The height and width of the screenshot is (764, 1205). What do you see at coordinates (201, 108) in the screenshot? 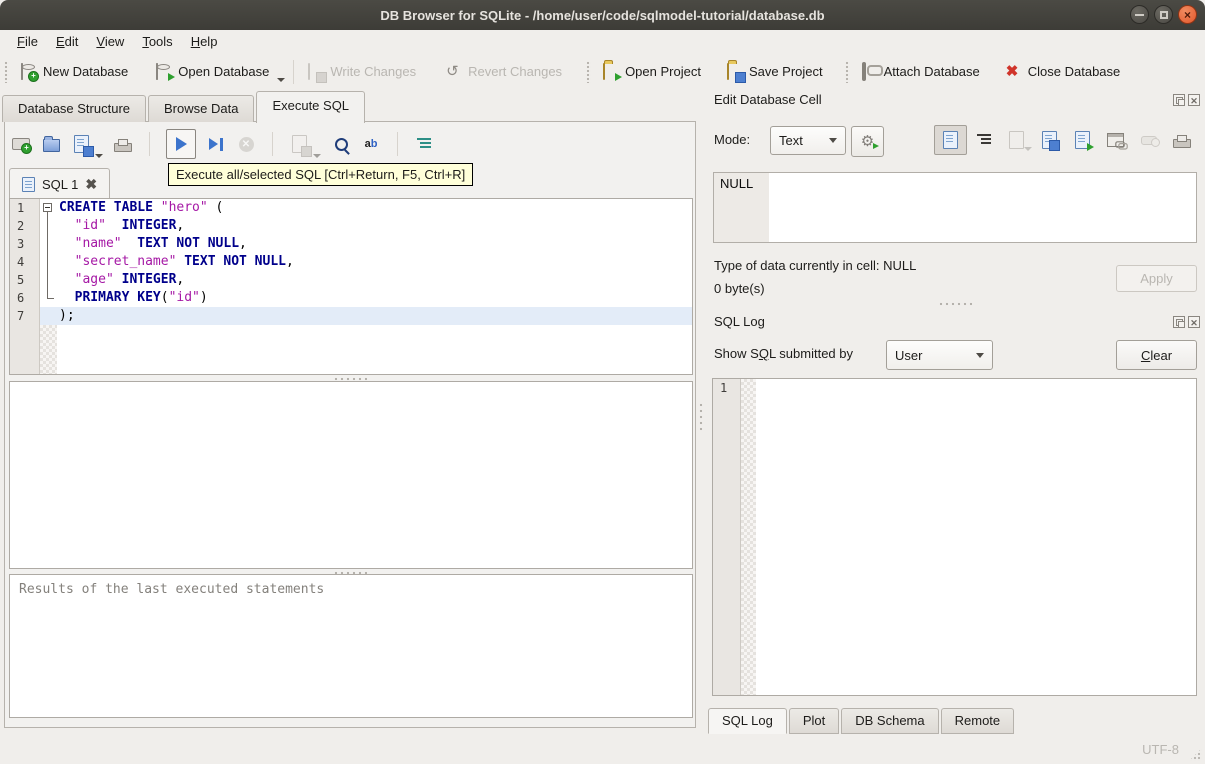
I see `tab-browse-data: Browse Data` at bounding box center [201, 108].